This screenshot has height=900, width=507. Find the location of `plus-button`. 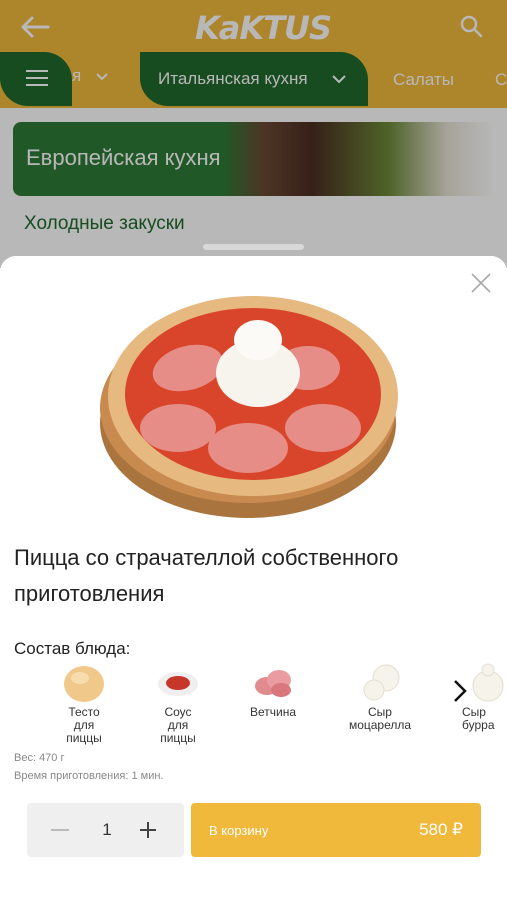

plus-button is located at coordinates (148, 830).